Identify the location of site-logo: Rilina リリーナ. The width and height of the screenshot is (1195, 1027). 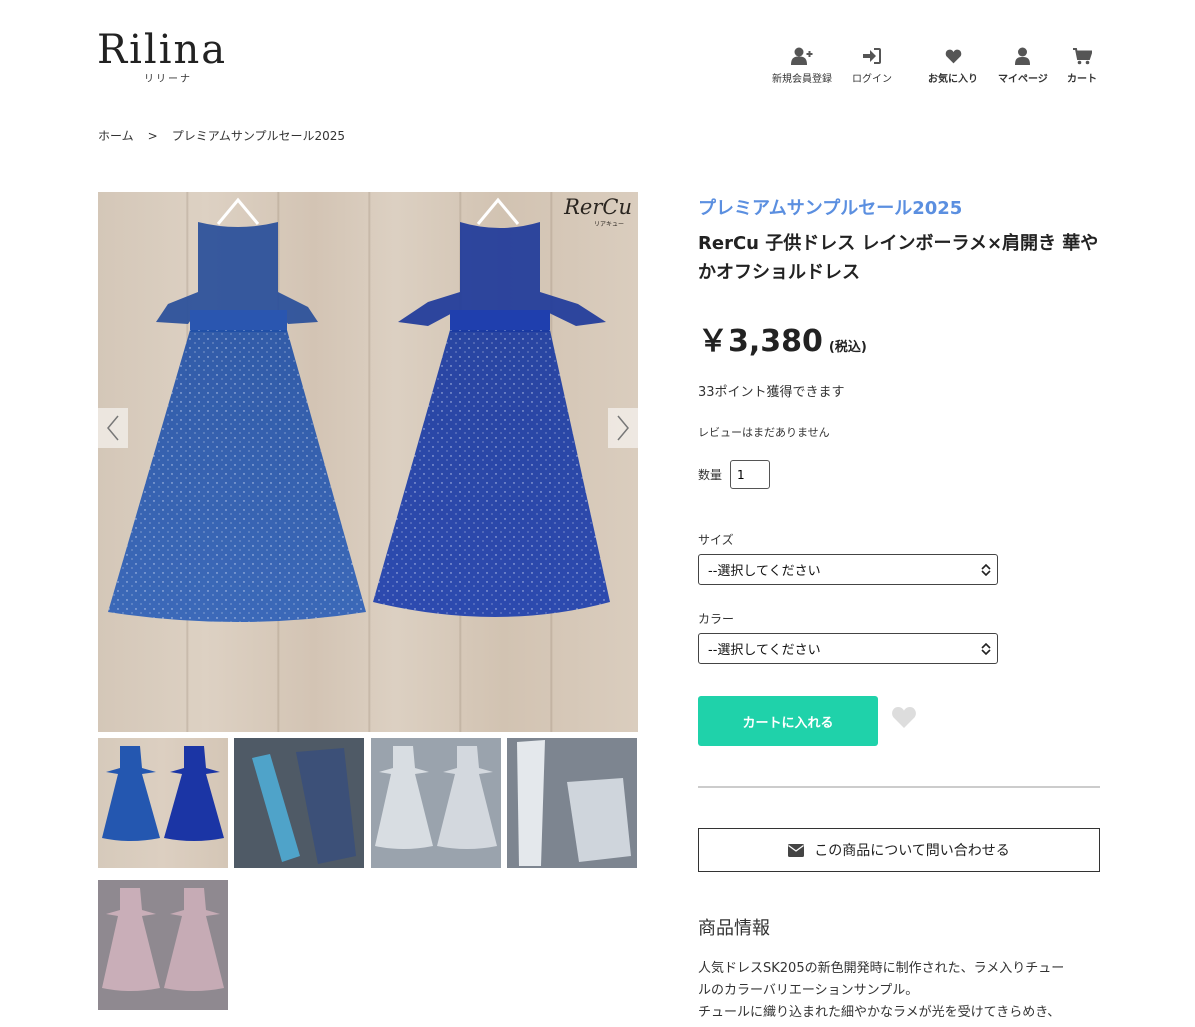
(162, 56).